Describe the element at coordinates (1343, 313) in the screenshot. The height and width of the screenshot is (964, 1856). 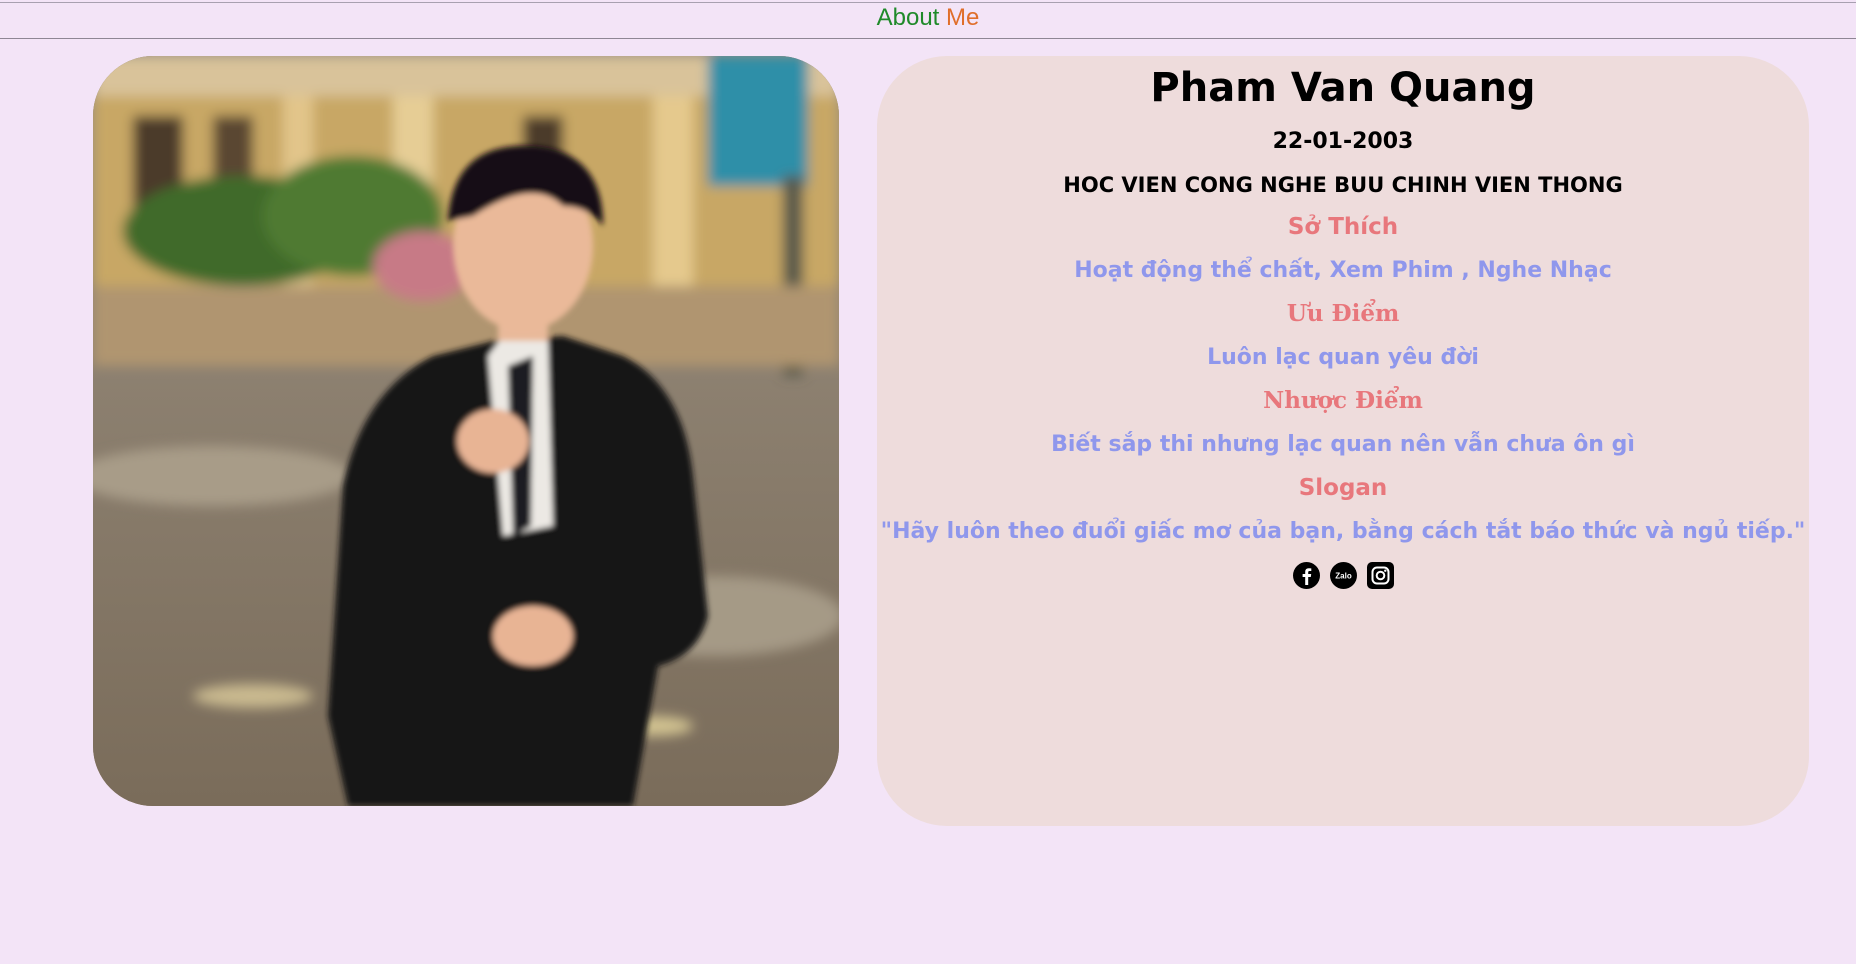
I see `section-title-strengths: Ưu Điểm` at that location.